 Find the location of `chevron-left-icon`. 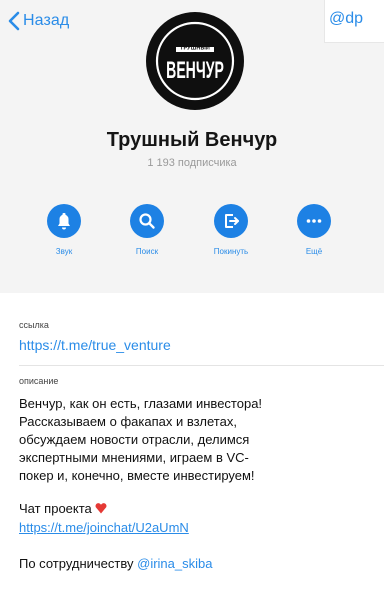

chevron-left-icon is located at coordinates (14, 21).